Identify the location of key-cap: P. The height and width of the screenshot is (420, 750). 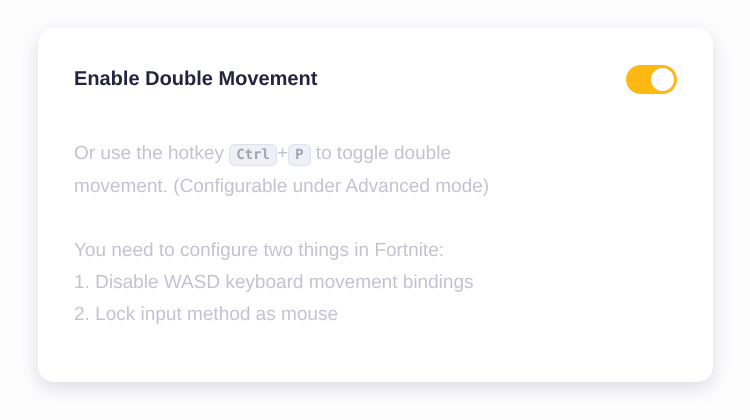
(299, 155).